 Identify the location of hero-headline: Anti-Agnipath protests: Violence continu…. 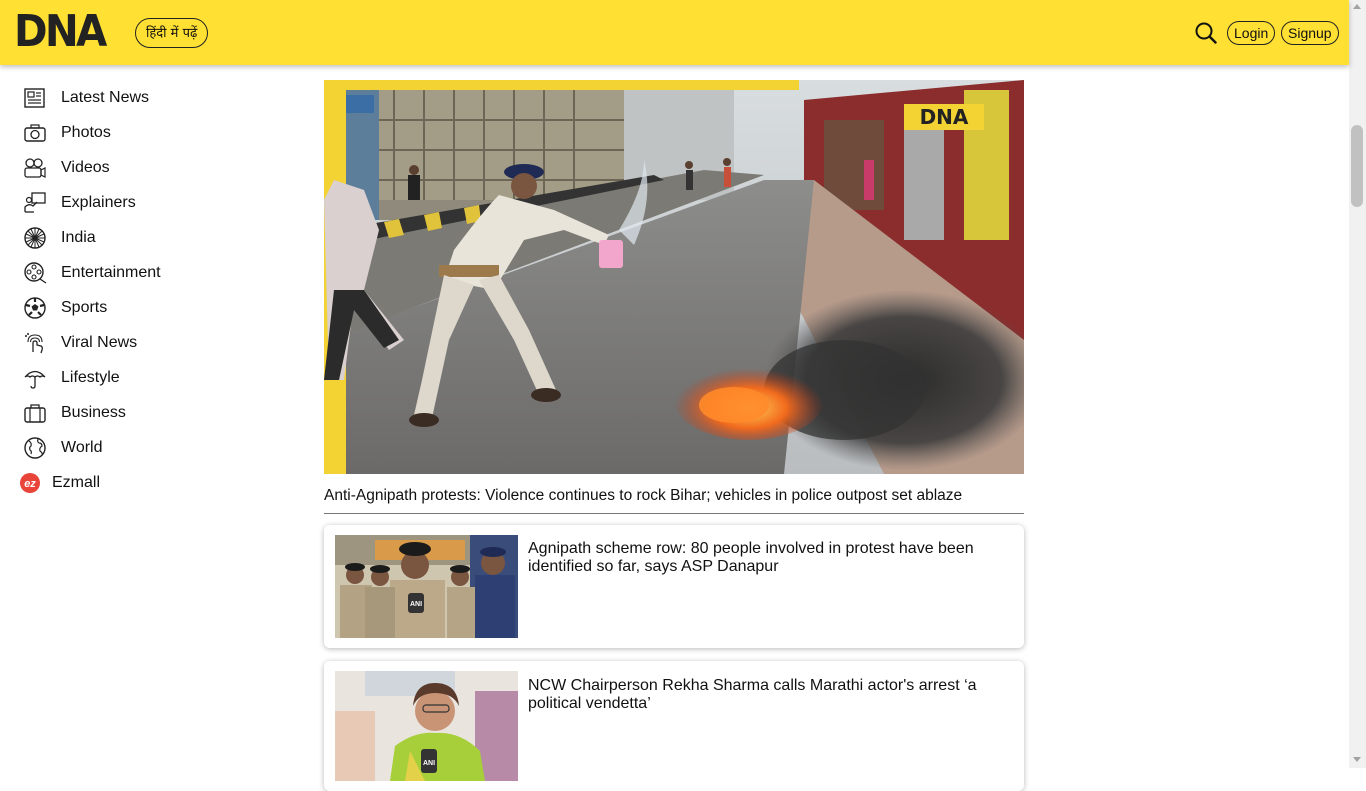
(674, 496).